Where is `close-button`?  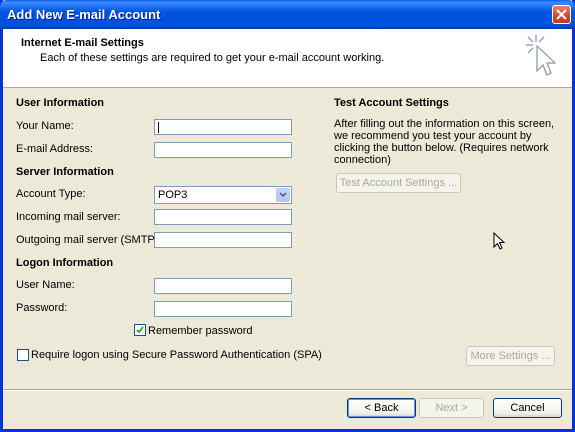
close-button is located at coordinates (561, 14).